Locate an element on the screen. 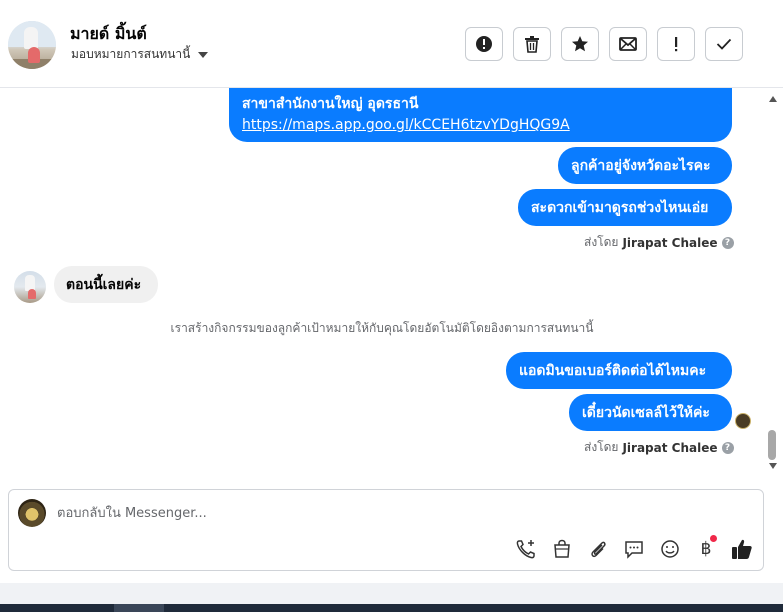  seen-indicator-icon is located at coordinates (743, 421).